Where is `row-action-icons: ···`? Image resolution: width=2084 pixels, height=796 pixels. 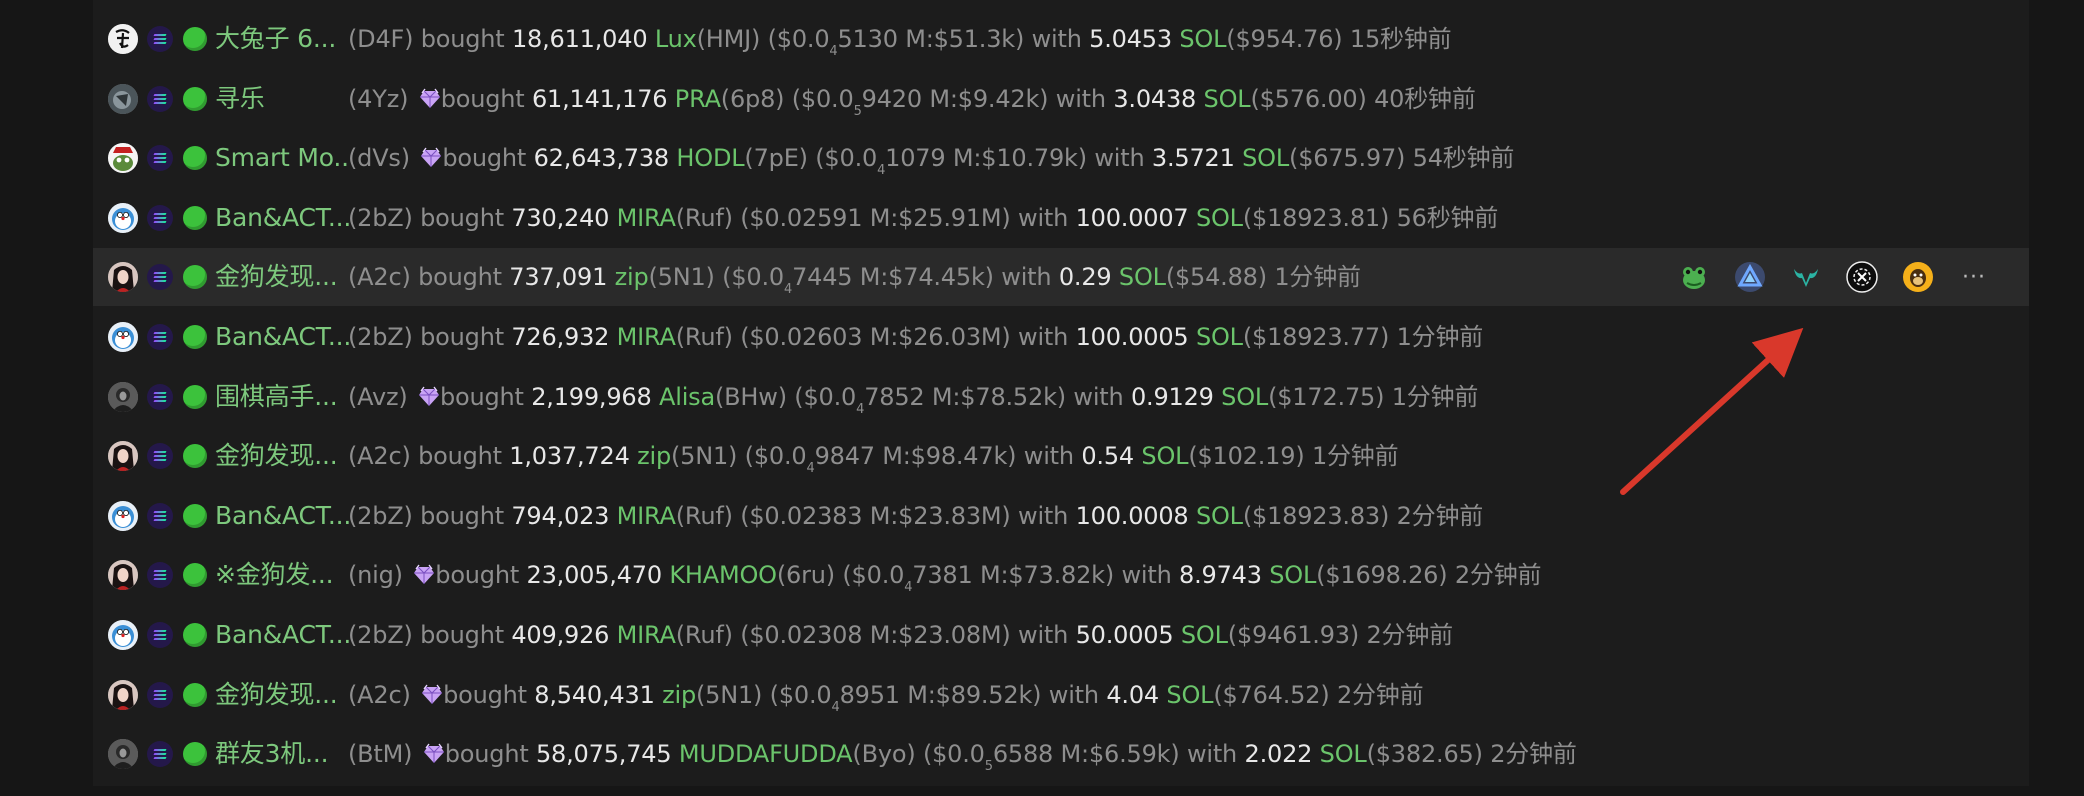 row-action-icons: ··· is located at coordinates (1846, 277).